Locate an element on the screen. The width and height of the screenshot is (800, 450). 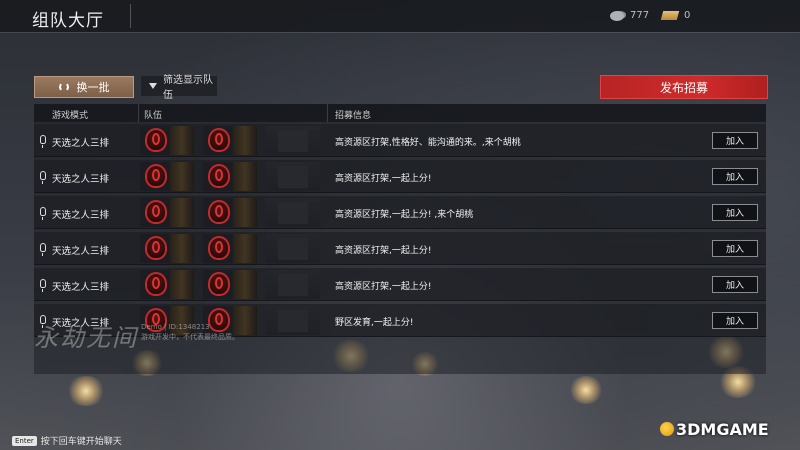
demo-id: Demo | ID:1348213 is located at coordinates (175, 327).